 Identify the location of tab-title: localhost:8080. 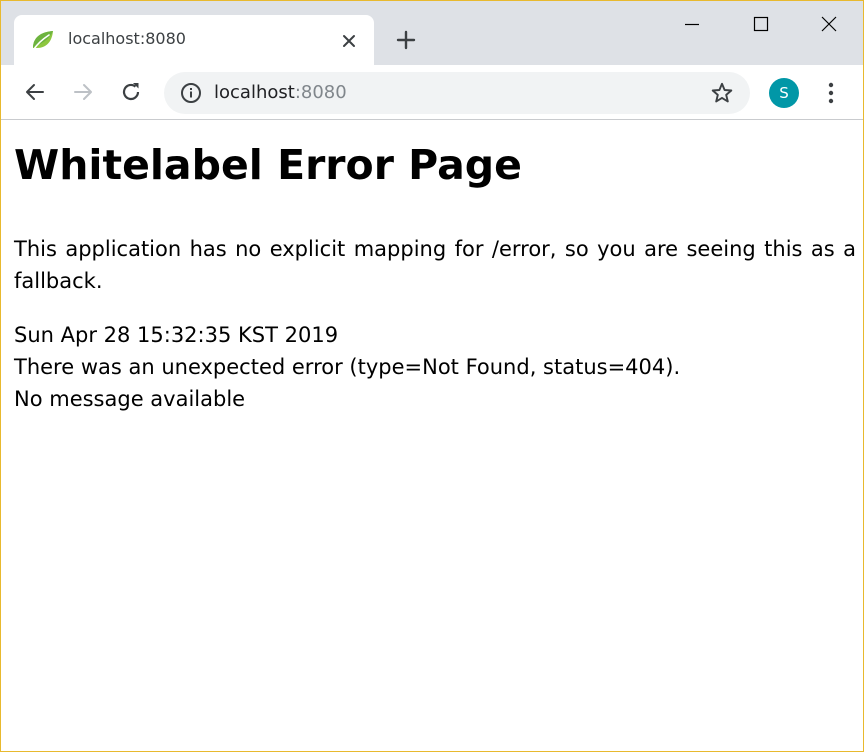
(127, 38).